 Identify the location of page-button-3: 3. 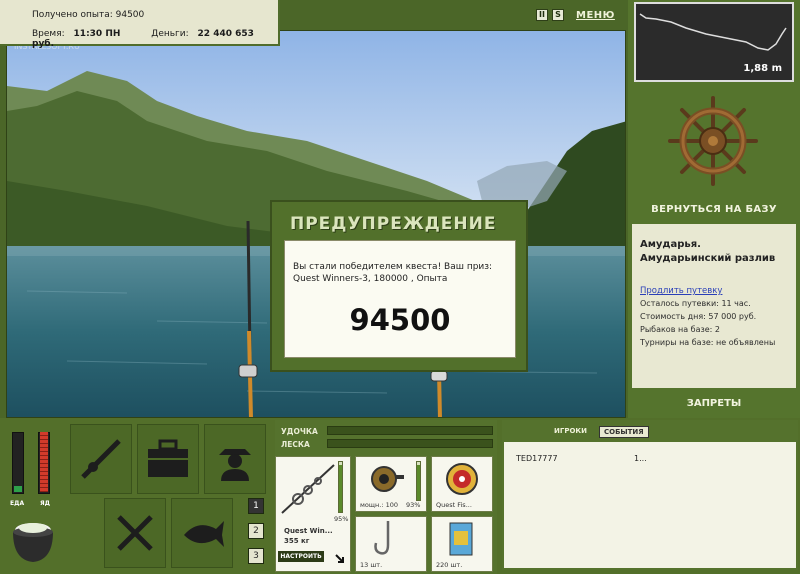
(256, 556).